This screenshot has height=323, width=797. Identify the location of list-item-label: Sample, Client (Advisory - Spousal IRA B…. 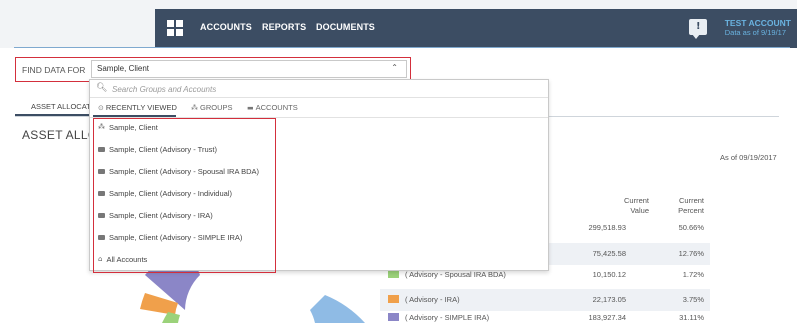
(184, 171).